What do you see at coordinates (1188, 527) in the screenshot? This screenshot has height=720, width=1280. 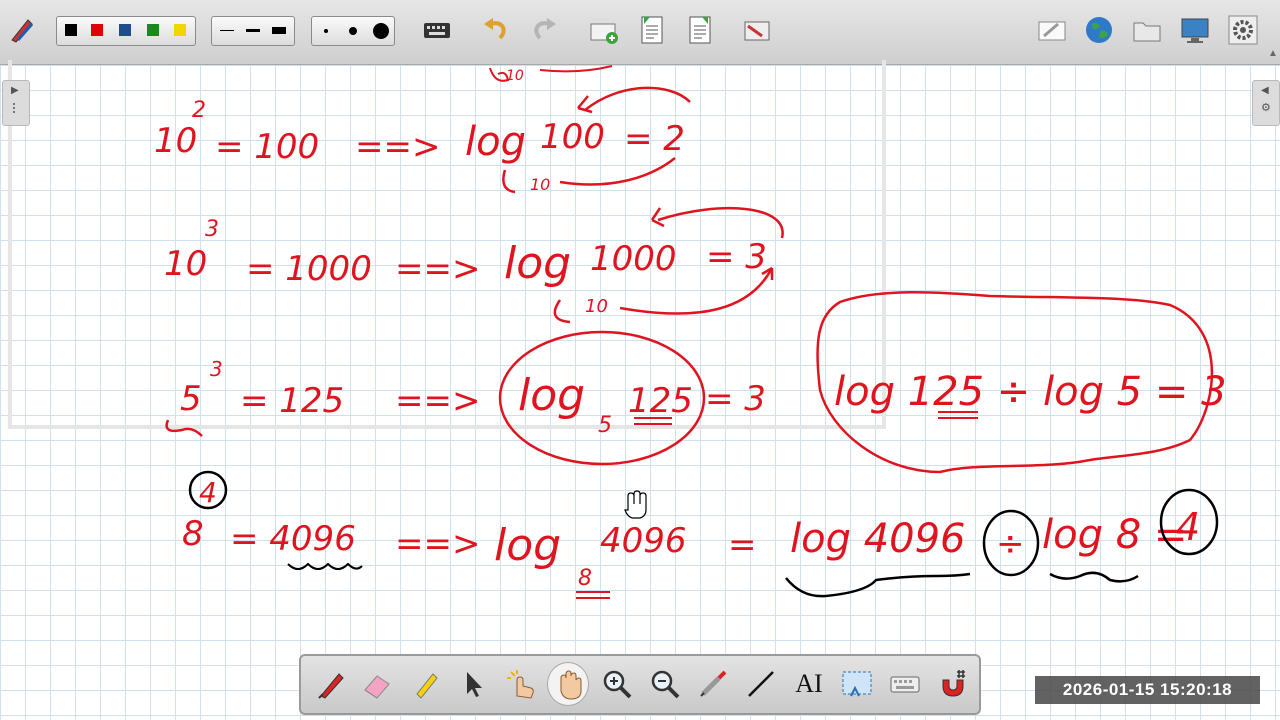 I see `line4-answer: 4` at bounding box center [1188, 527].